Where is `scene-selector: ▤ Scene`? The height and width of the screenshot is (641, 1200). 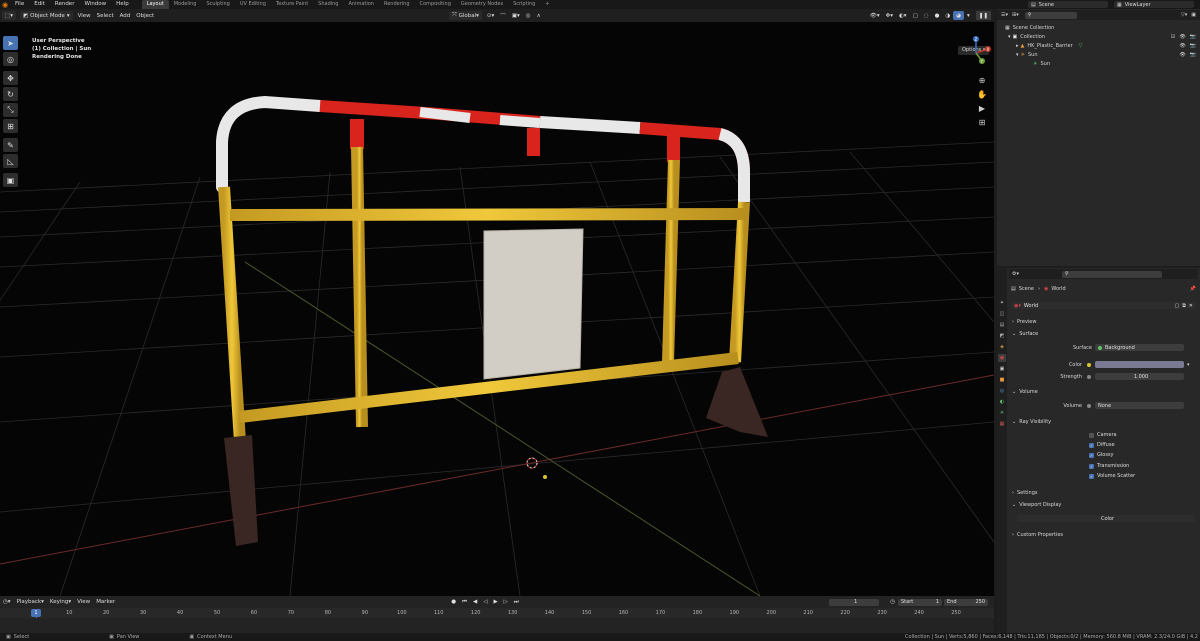 scene-selector: ▤ Scene is located at coordinates (1068, 4).